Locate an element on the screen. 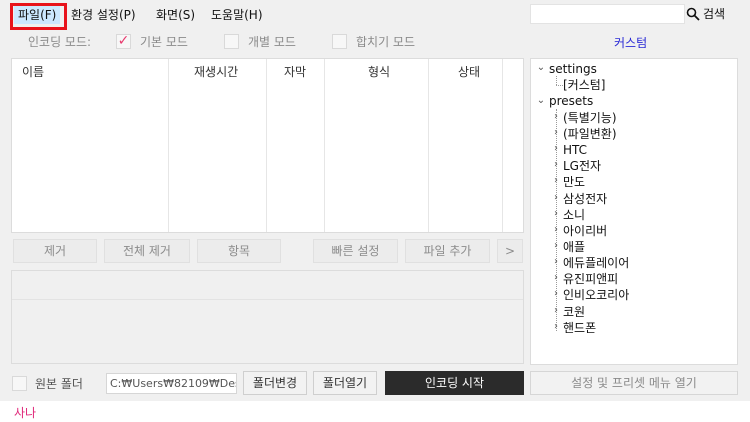 The width and height of the screenshot is (750, 422). log-header is located at coordinates (267, 285).